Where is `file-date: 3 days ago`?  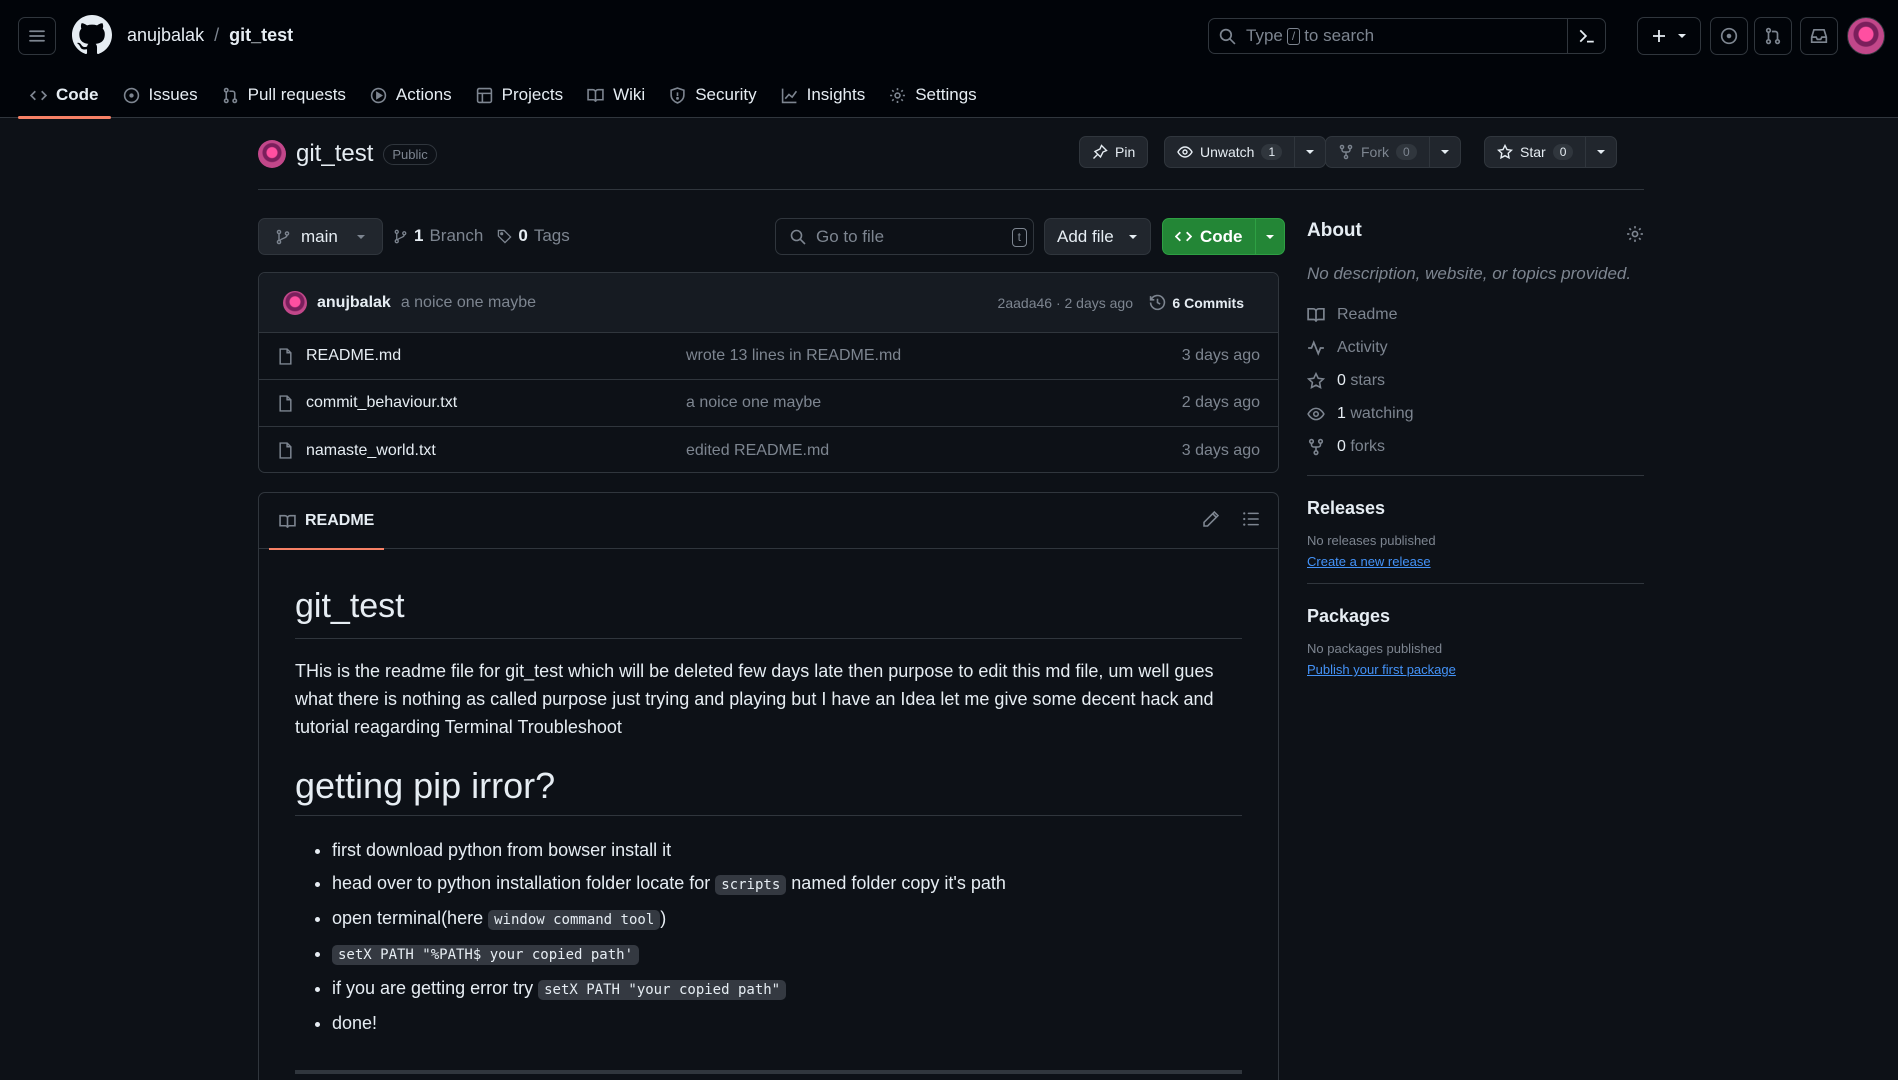 file-date: 3 days ago is located at coordinates (1220, 355).